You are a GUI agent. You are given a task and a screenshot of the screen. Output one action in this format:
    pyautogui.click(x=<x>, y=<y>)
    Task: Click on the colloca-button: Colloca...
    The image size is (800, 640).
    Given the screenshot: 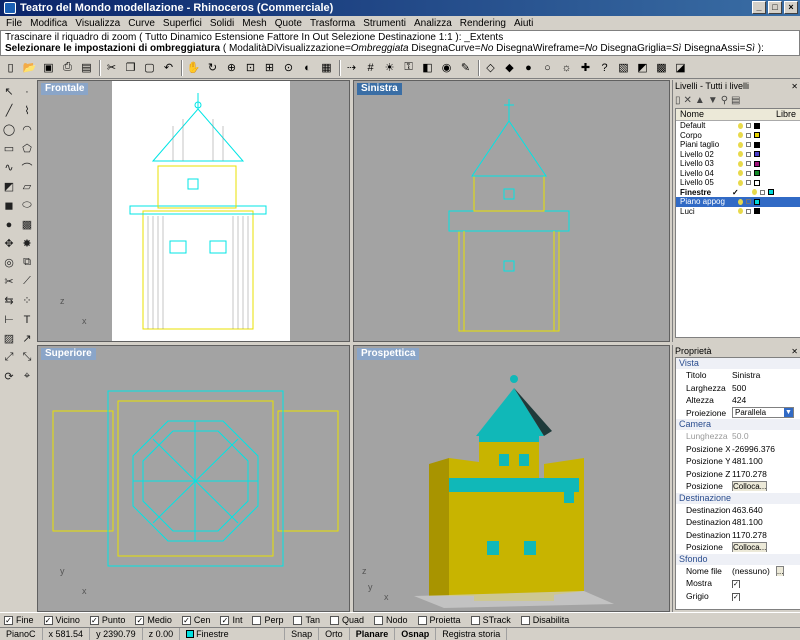 What is the action you would take?
    pyautogui.click(x=750, y=486)
    